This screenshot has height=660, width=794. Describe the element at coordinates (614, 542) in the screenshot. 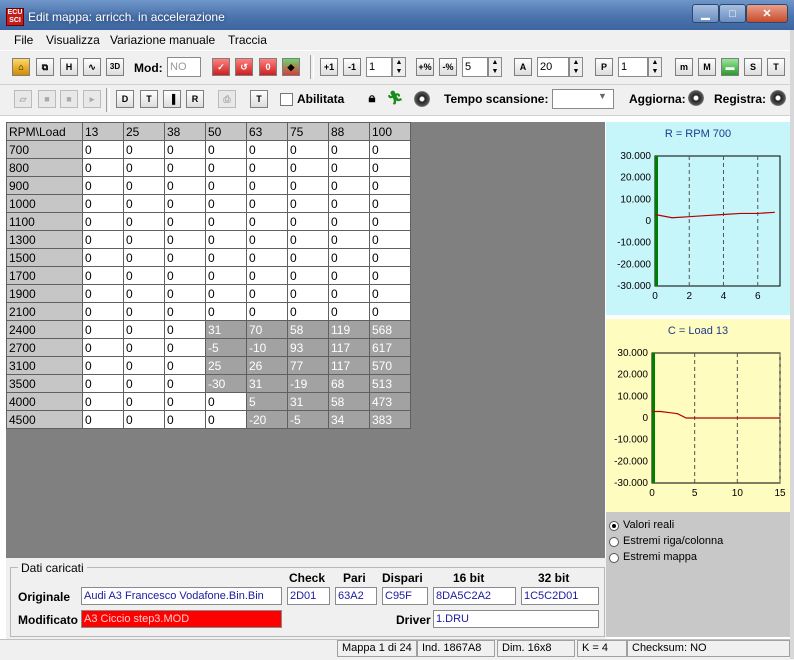

I see `radio-estremi-riga-colonna` at that location.